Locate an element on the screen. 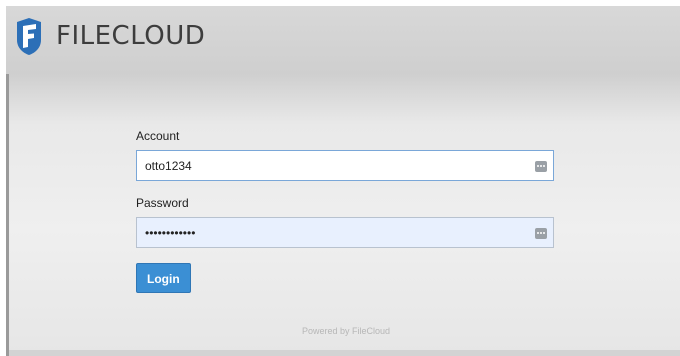 The height and width of the screenshot is (356, 680). password-field-wrapper is located at coordinates (345, 232).